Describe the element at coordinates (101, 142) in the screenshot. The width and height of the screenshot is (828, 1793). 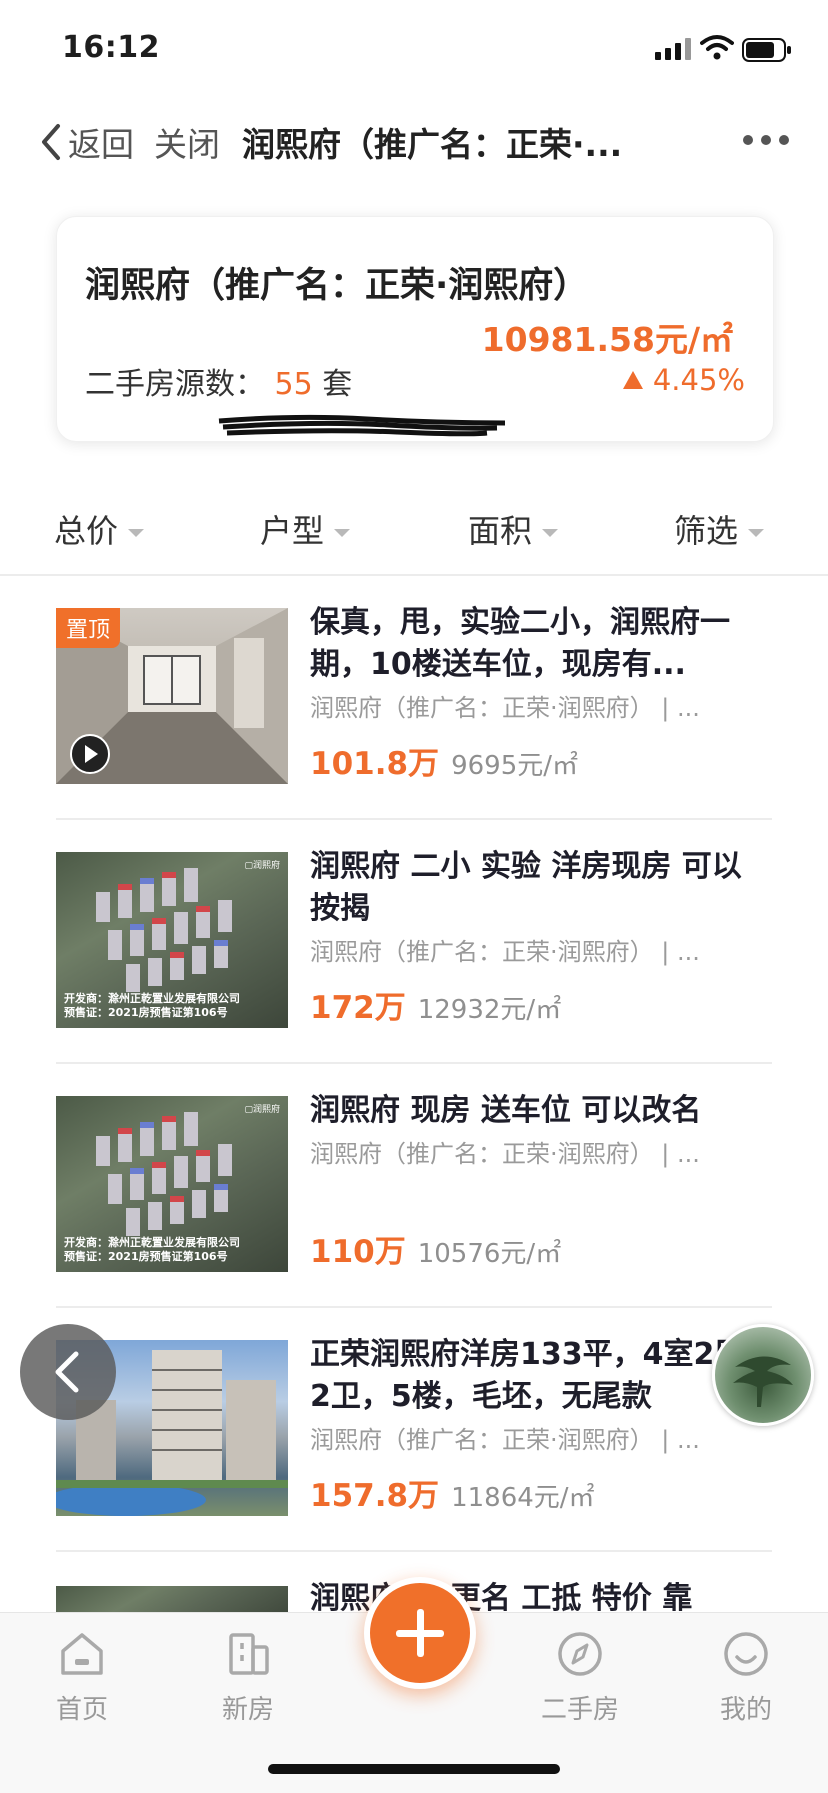
I see `back-button: 返回` at that location.